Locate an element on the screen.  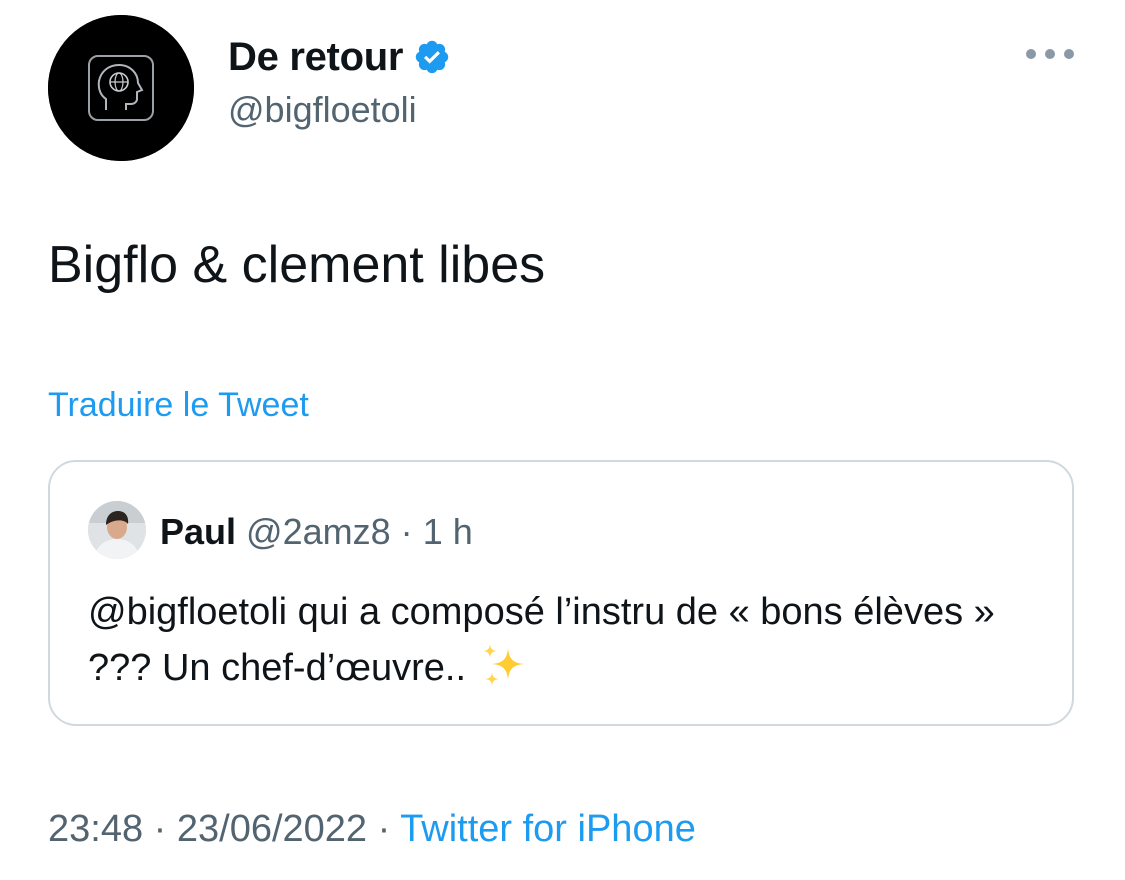
translate-tweet-link: Traduire le Tweet is located at coordinates (178, 405).